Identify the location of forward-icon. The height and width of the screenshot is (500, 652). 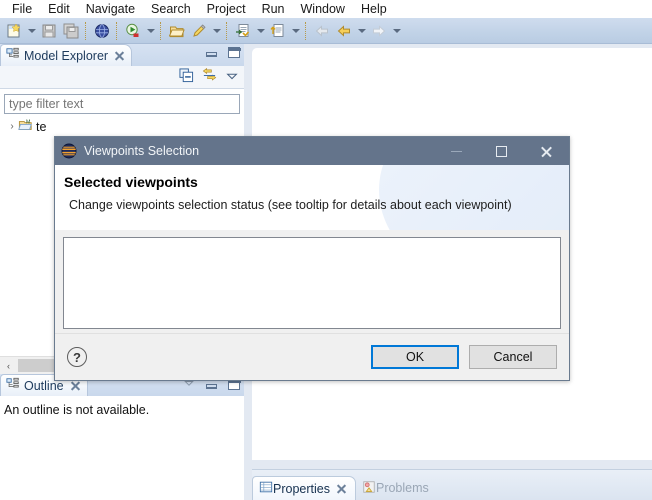
(379, 31).